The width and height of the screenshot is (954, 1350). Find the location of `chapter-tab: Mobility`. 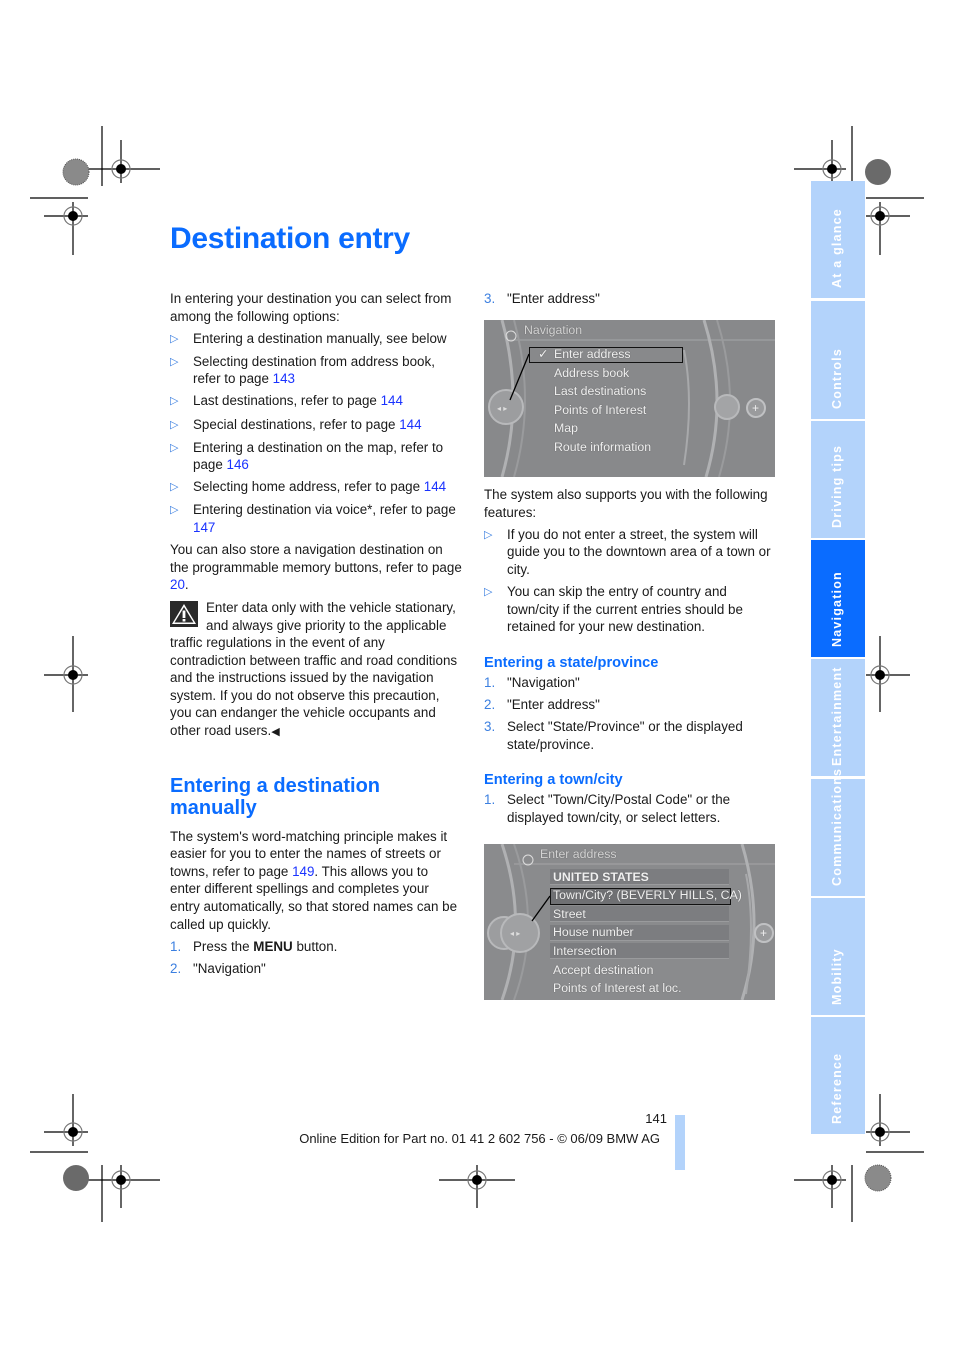

chapter-tab: Mobility is located at coordinates (838, 956).